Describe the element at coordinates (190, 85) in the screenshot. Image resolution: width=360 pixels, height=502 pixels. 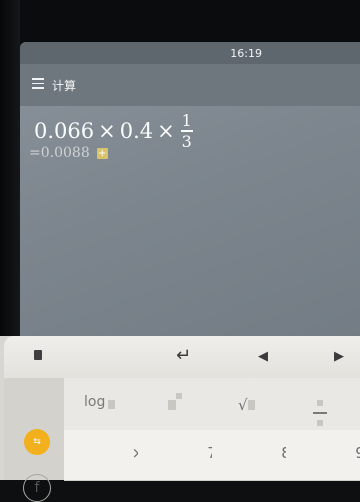
I see `app-bar: 计算` at that location.